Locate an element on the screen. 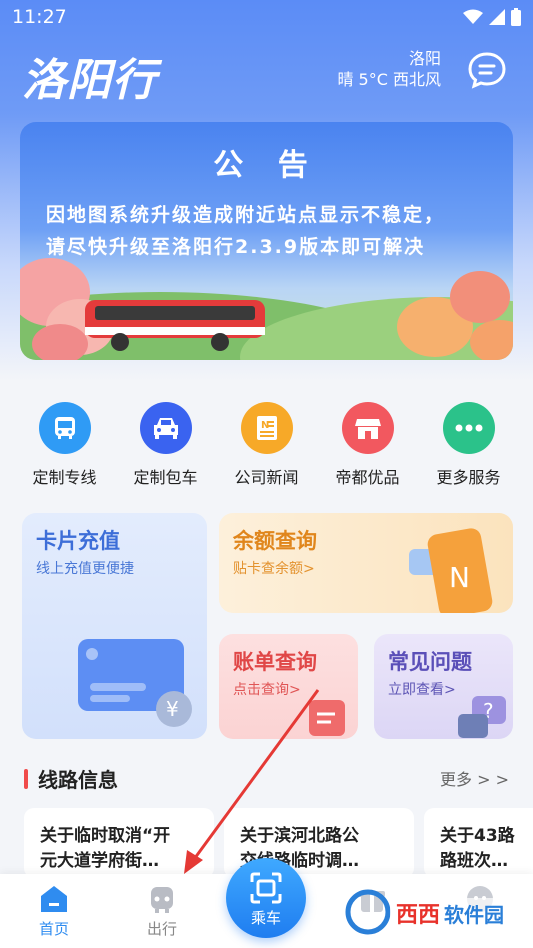 This screenshot has width=533, height=948. routes-section-header: 线路信息 is located at coordinates (71, 778).